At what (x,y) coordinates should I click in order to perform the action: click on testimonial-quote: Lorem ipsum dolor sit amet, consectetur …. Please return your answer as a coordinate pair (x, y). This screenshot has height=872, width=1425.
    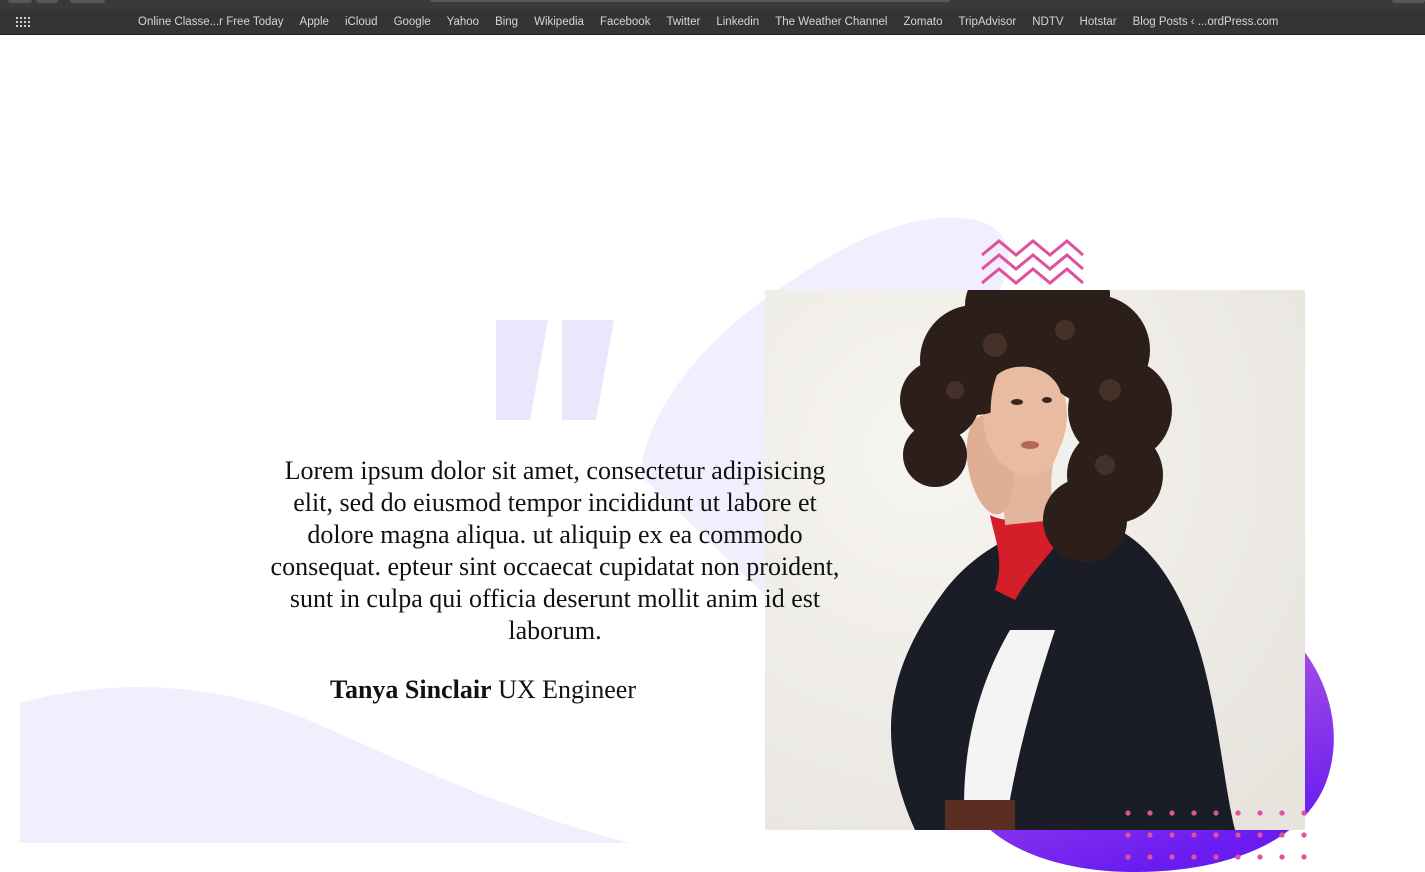
    Looking at the image, I should click on (555, 550).